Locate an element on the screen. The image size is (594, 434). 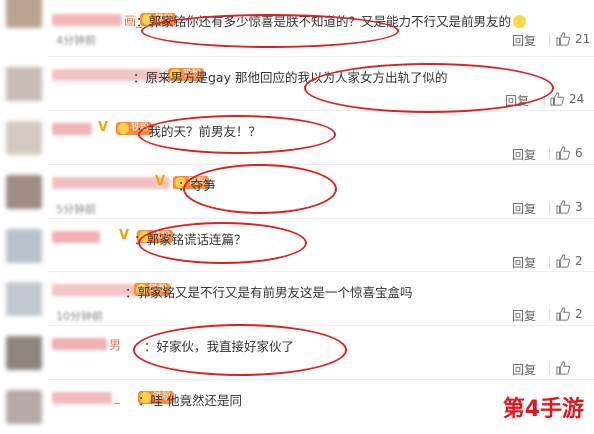
emoji-icon is located at coordinates (520, 21).